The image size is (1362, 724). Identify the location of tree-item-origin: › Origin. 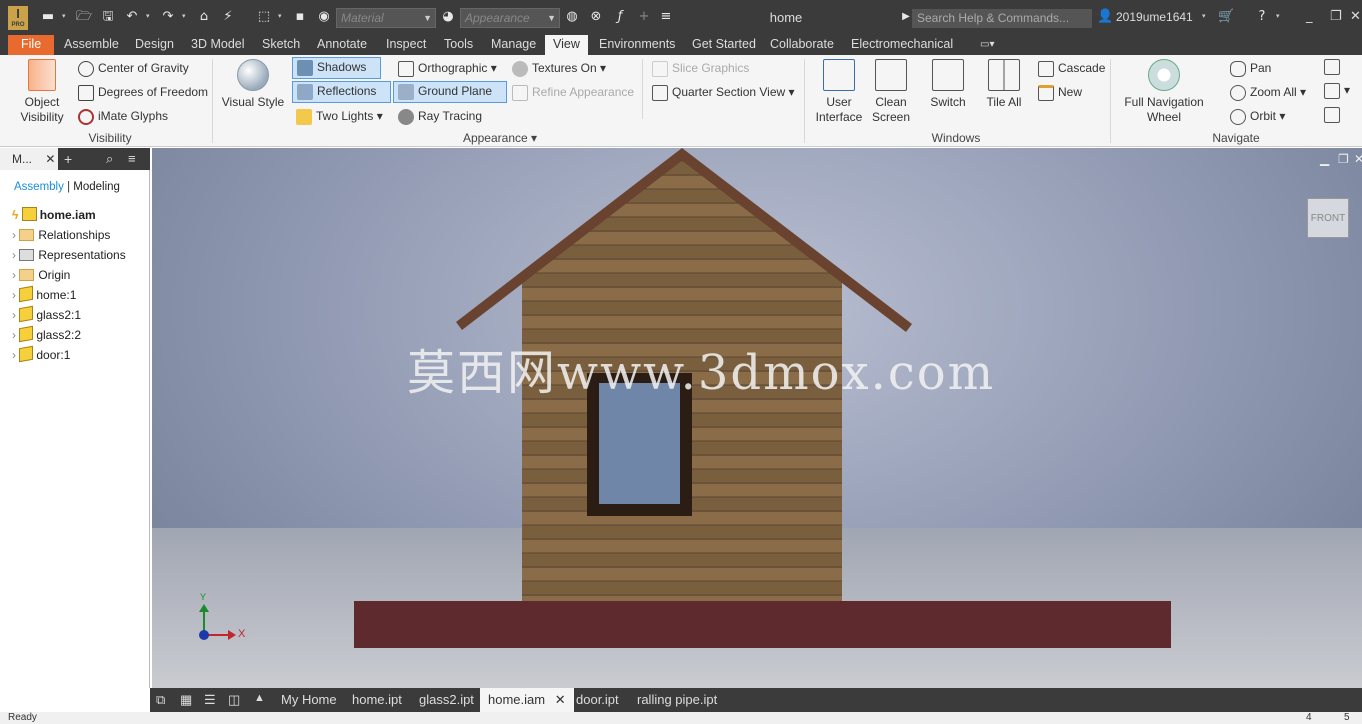
(41, 275).